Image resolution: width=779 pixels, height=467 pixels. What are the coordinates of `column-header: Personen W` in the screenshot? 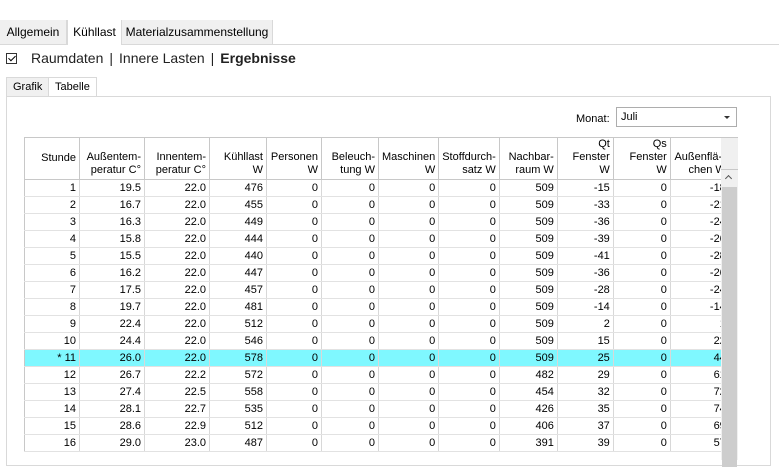 It's located at (294, 158).